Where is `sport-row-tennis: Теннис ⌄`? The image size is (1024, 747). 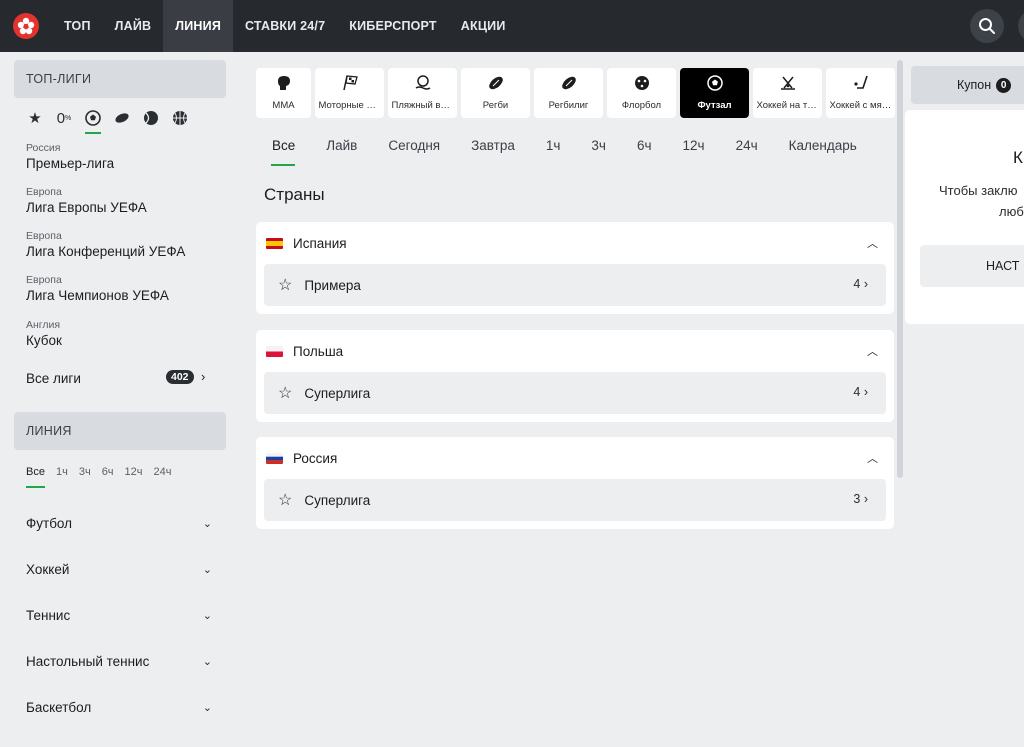 sport-row-tennis: Теннис ⌄ is located at coordinates (119, 615).